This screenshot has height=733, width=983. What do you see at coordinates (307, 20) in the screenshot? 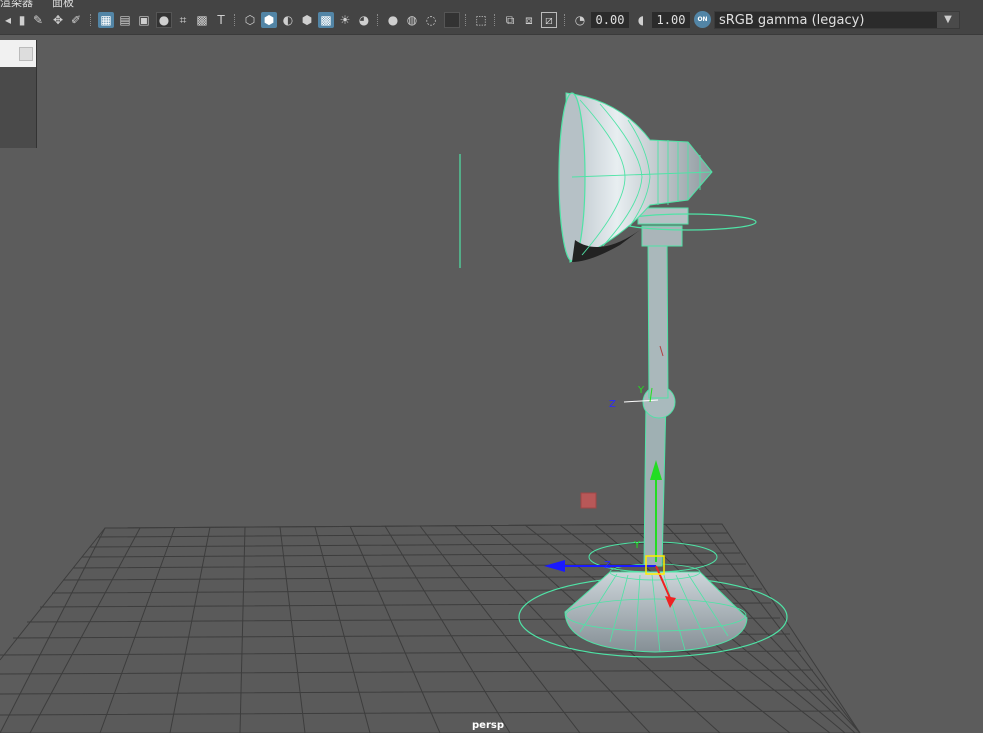
I see `wireframe-on-shaded-icon: ⬢` at bounding box center [307, 20].